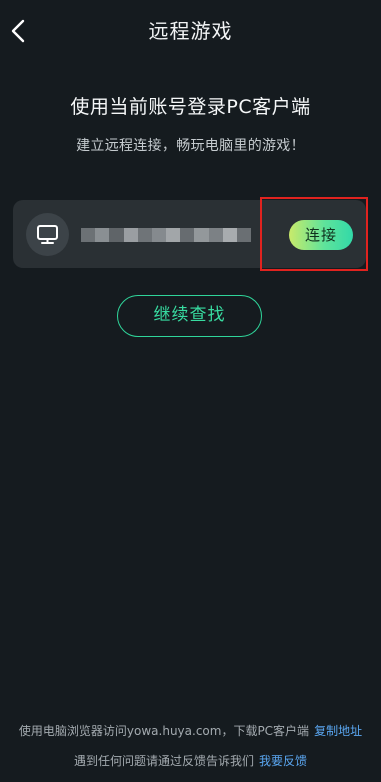  I want to click on continue-searching-button: 继续查找, so click(189, 316).